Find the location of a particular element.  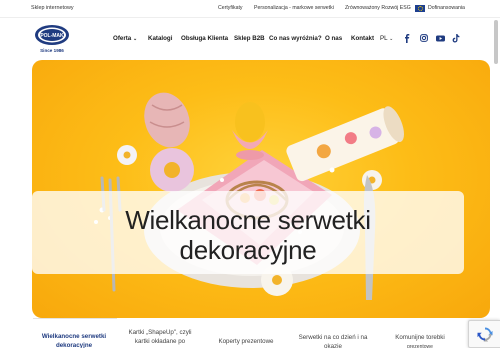

recaptcha-icon is located at coordinates (484, 334).